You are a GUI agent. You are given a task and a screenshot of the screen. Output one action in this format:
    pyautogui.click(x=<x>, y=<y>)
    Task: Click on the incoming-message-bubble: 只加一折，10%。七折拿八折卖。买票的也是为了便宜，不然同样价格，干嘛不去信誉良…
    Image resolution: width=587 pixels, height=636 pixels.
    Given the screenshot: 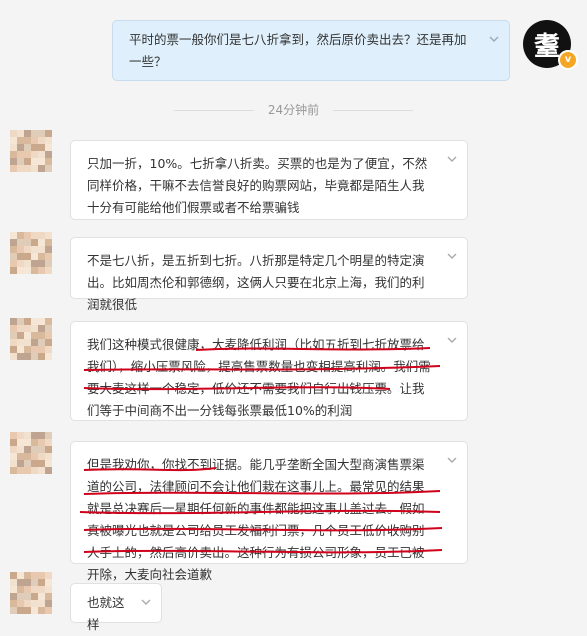 What is the action you would take?
    pyautogui.click(x=269, y=180)
    